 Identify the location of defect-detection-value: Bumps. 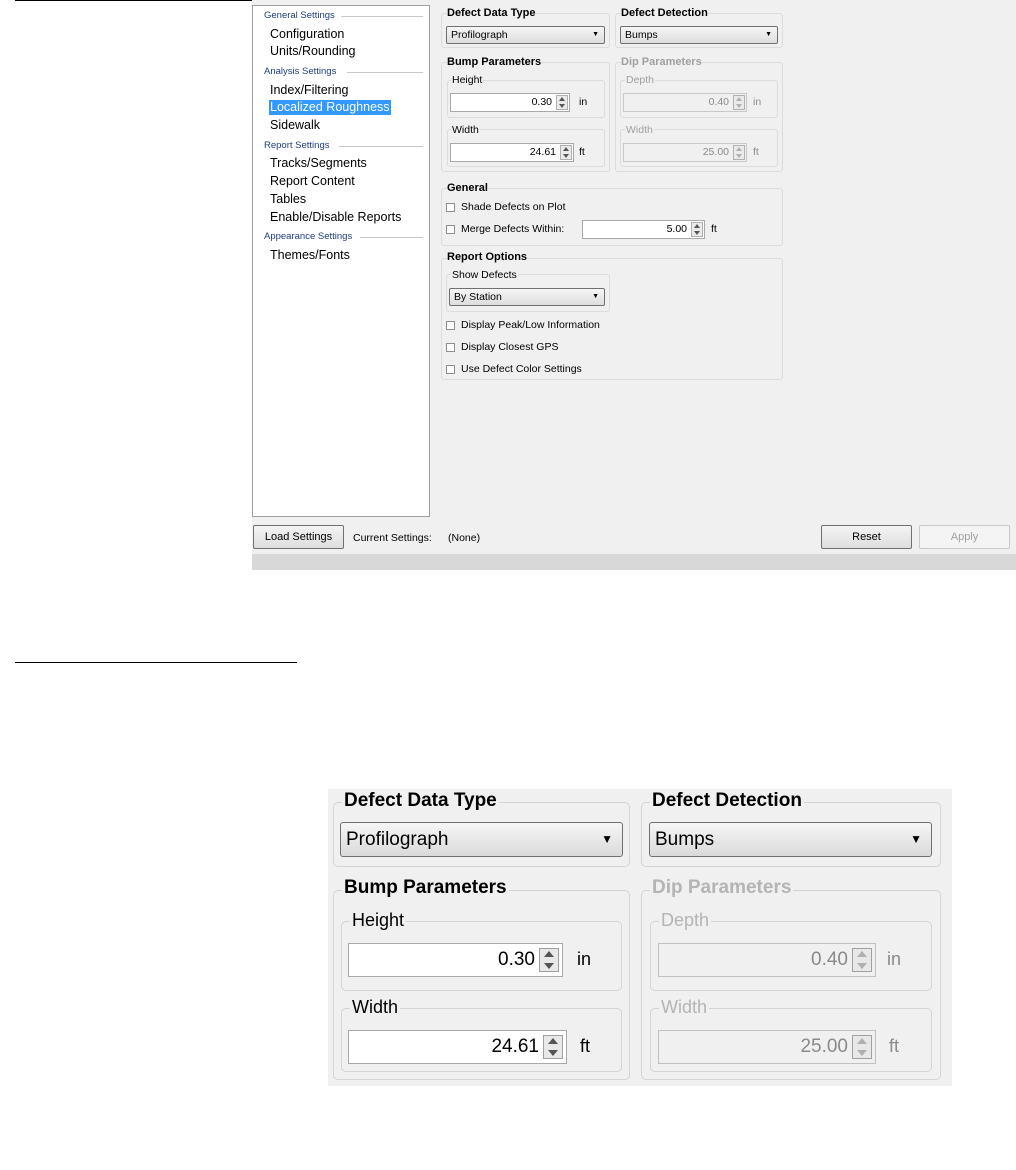
(685, 839).